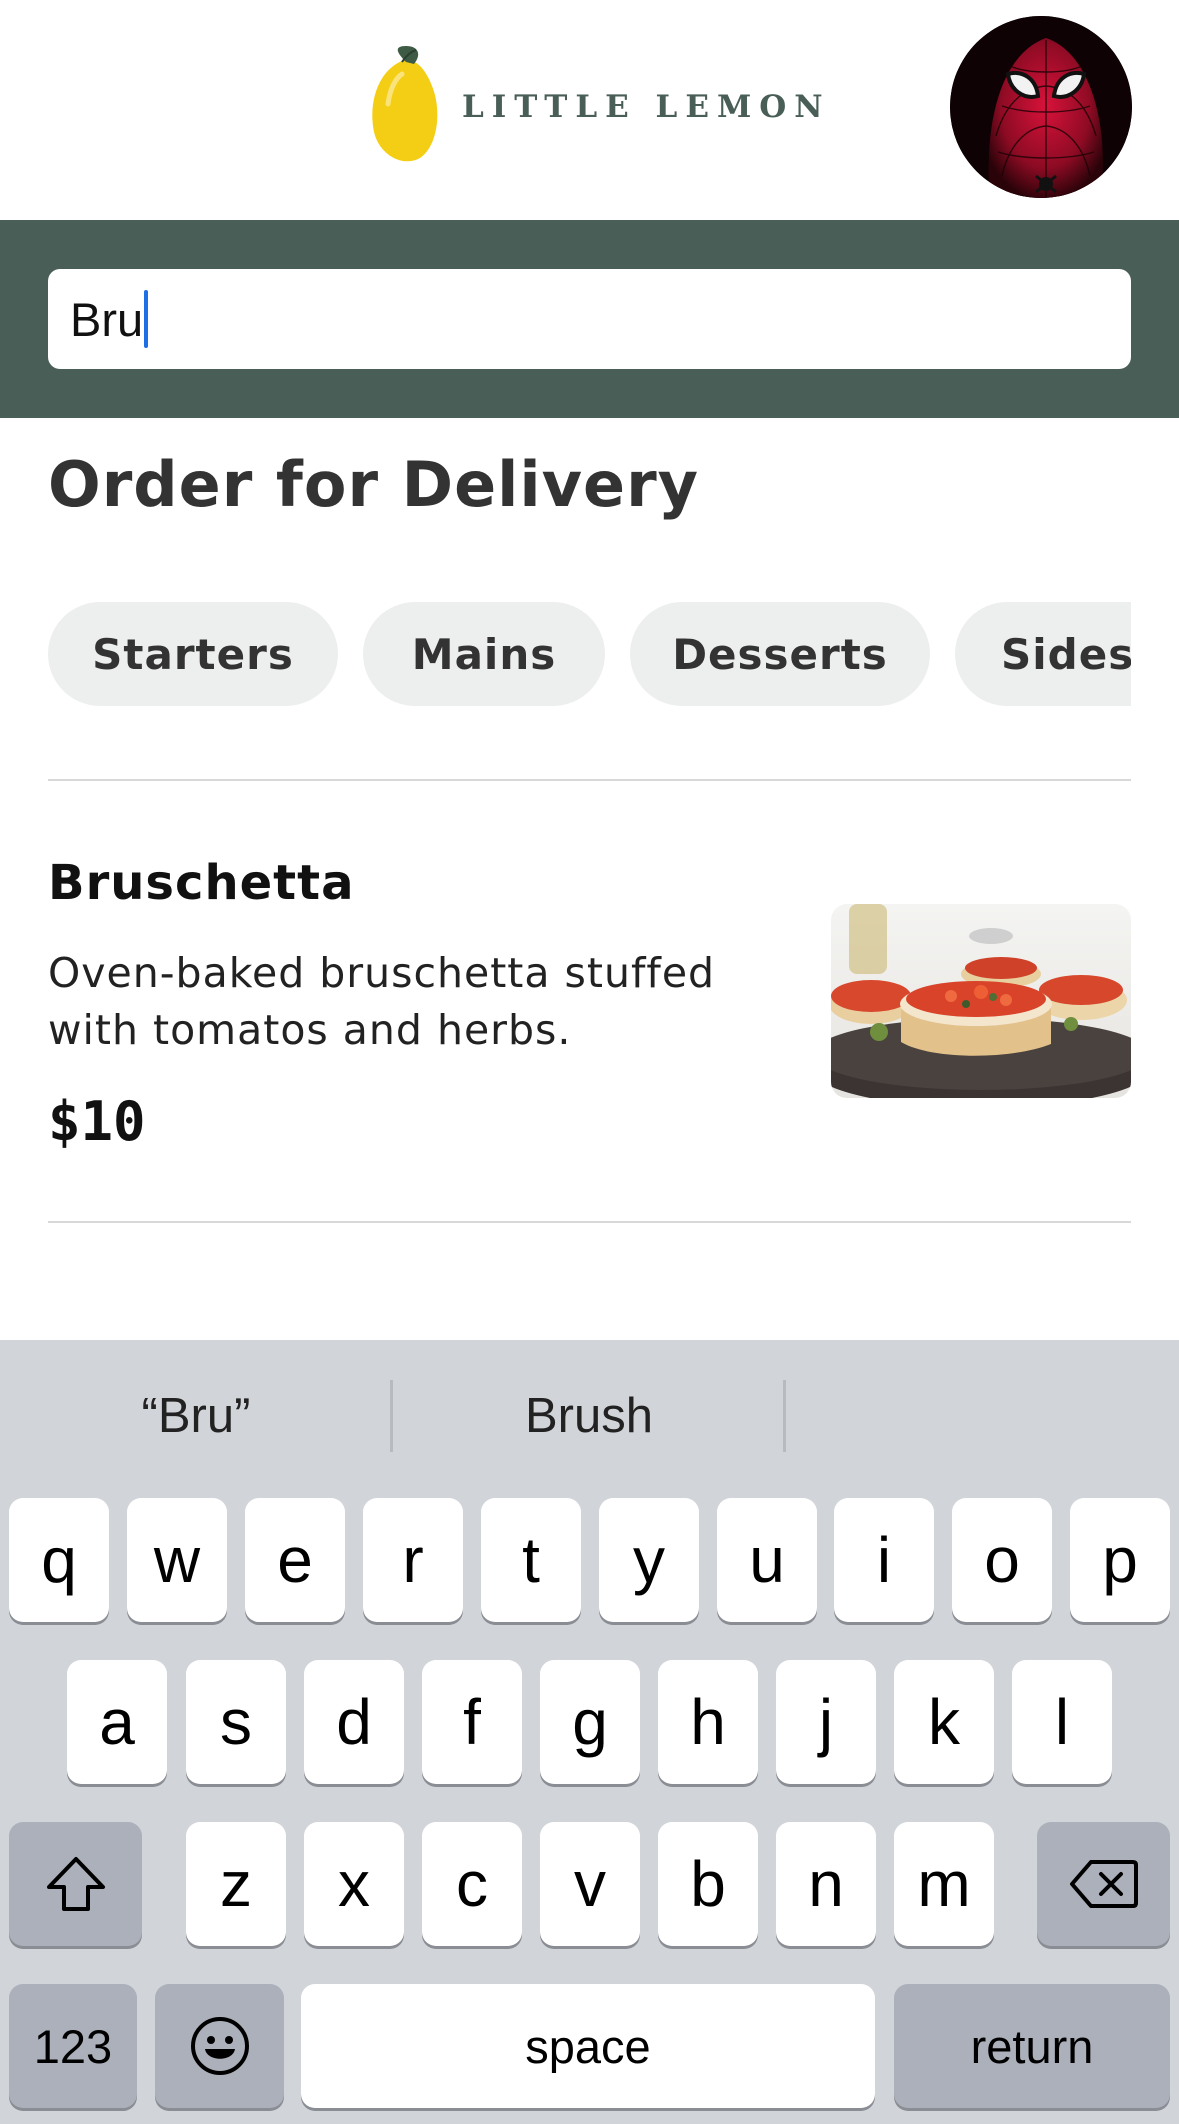 The image size is (1179, 2124). Describe the element at coordinates (708, 1722) in the screenshot. I see `key-h: h` at that location.